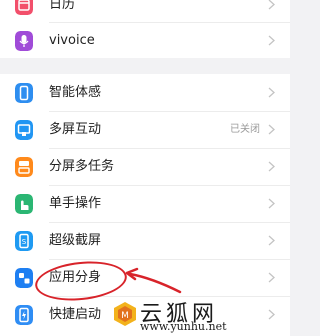  Describe the element at coordinates (145, 129) in the screenshot. I see `settings-item-multi-screen: 多屏互动 已关闭` at that location.